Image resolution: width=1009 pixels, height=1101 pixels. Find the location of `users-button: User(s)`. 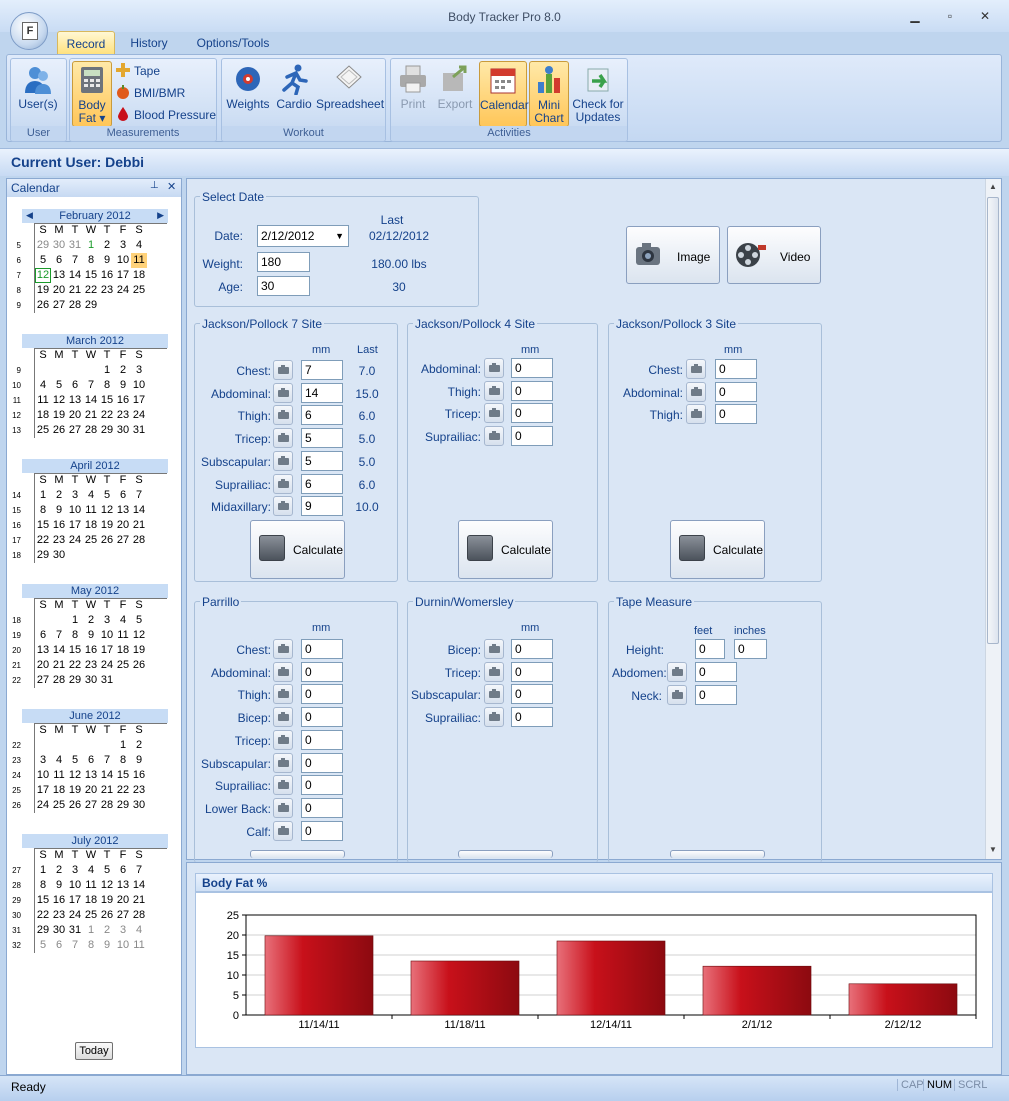

users-button: User(s) is located at coordinates (38, 94).